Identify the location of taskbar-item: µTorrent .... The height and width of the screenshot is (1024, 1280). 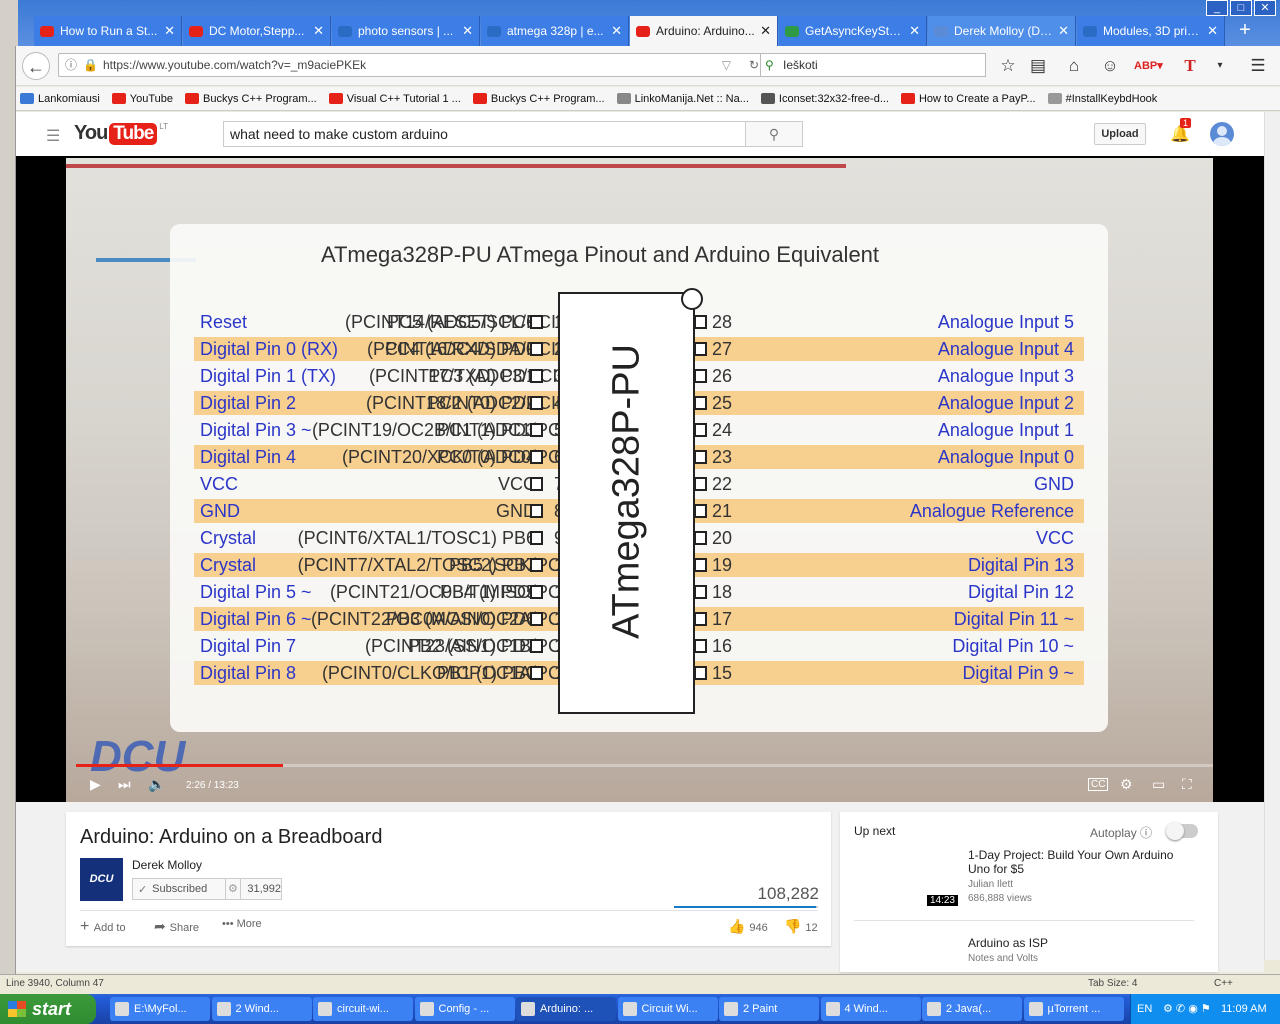
(1073, 1009).